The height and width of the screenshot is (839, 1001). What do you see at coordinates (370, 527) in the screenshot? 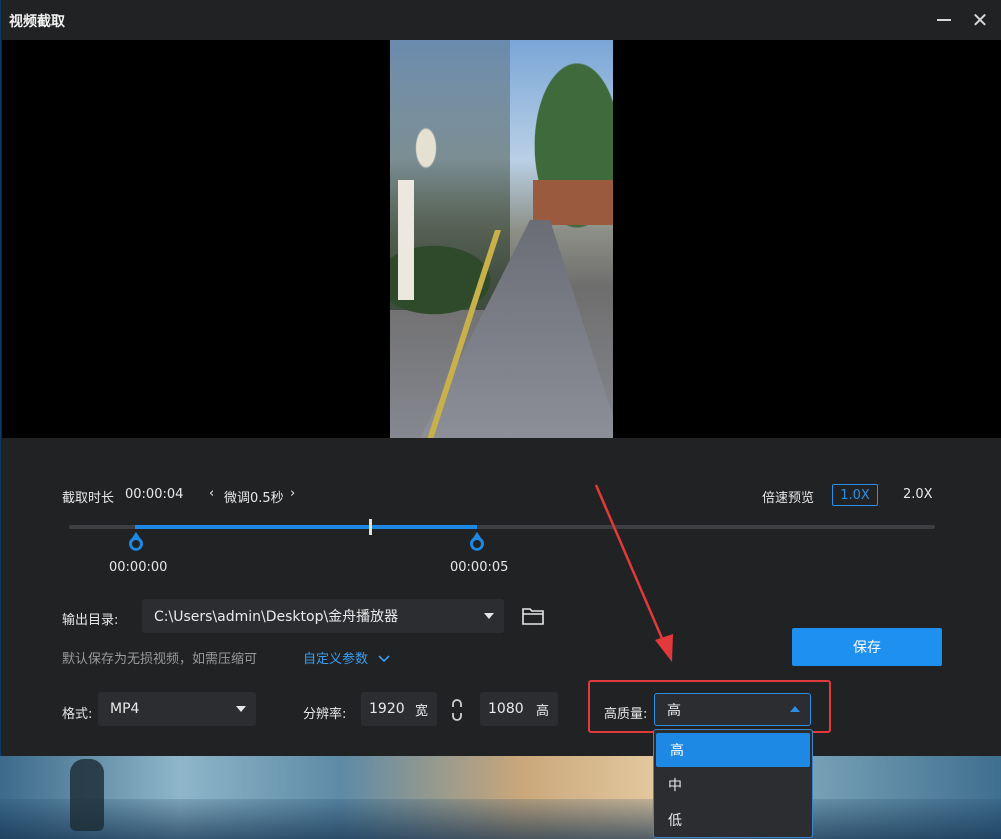
I see `timeline-playhead` at bounding box center [370, 527].